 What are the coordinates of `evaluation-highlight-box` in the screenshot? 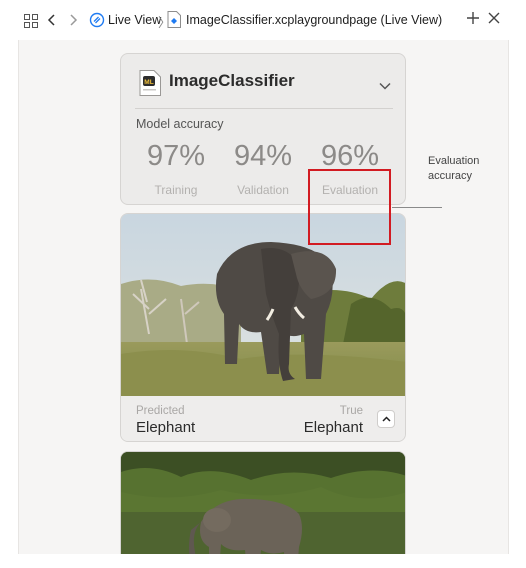 It's located at (349, 207).